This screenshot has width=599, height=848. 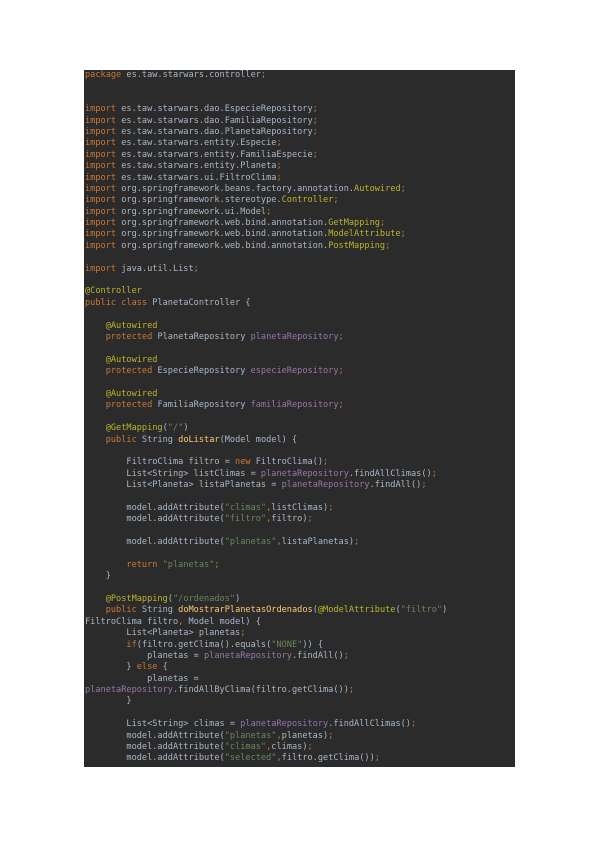 I want to click on code-token: filtro), so click(x=289, y=519).